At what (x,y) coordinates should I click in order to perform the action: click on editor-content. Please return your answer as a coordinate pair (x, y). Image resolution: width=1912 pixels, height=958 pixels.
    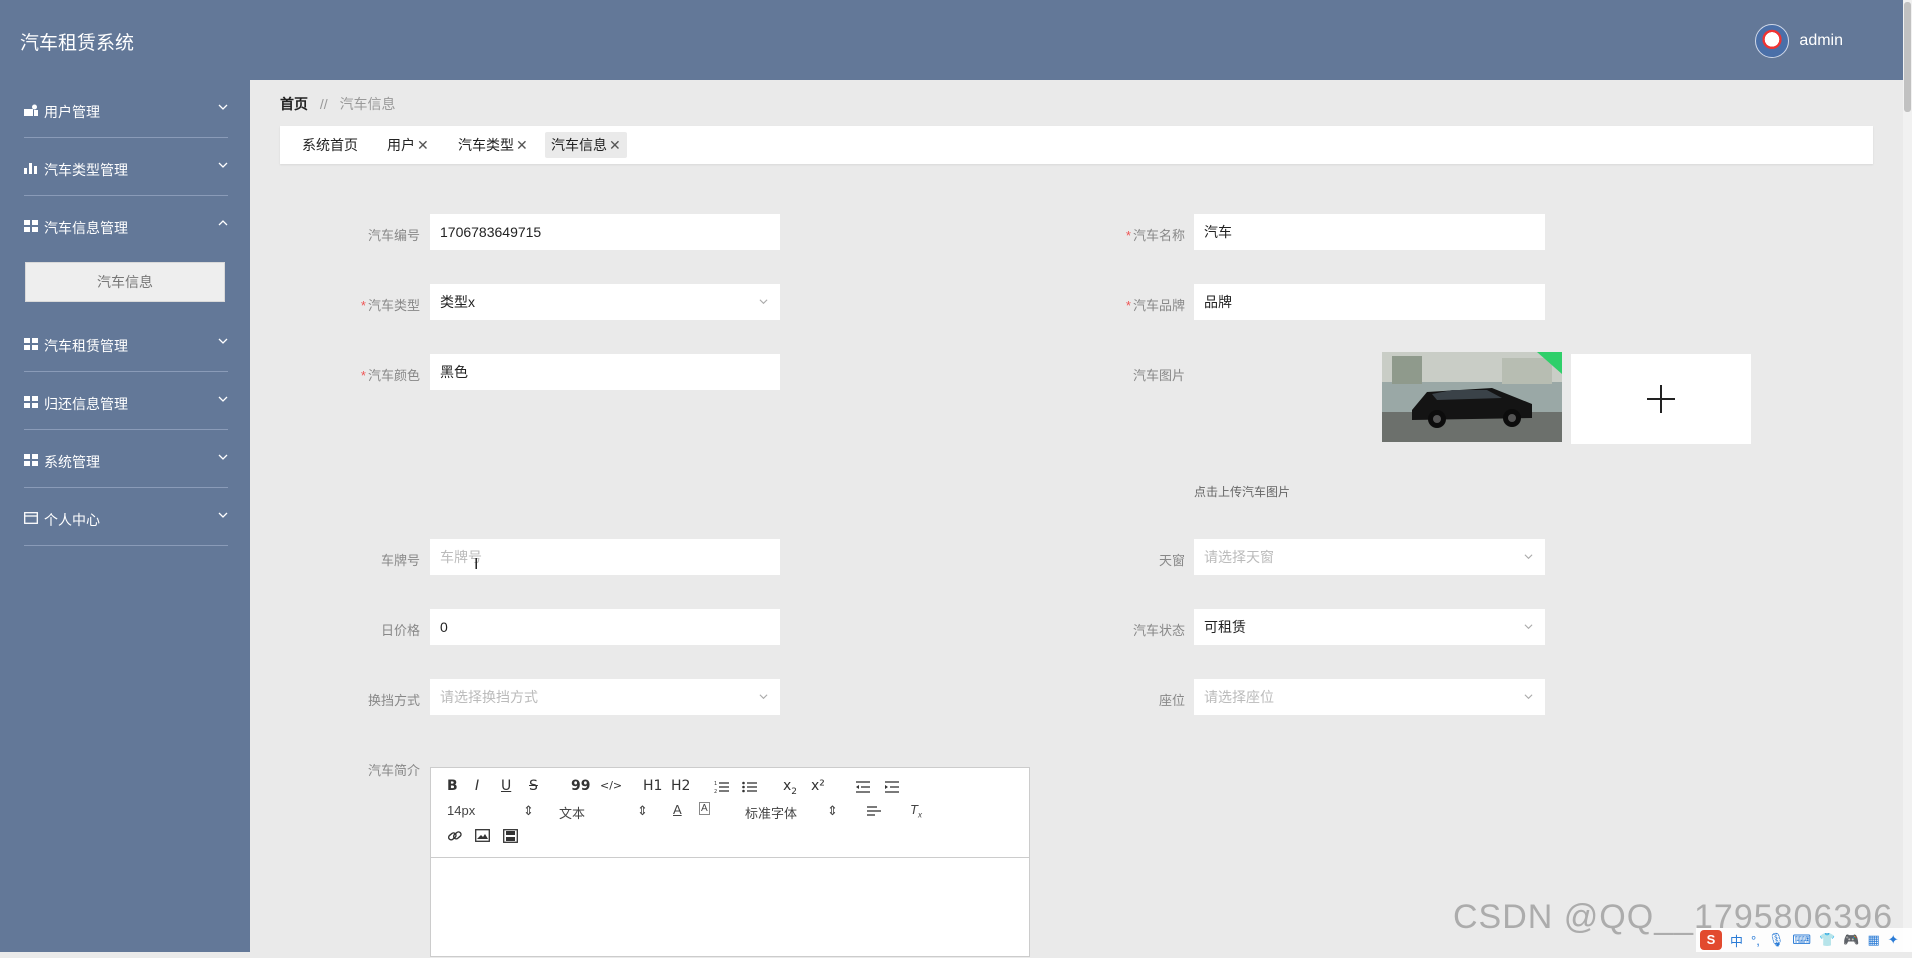
    Looking at the image, I should click on (730, 908).